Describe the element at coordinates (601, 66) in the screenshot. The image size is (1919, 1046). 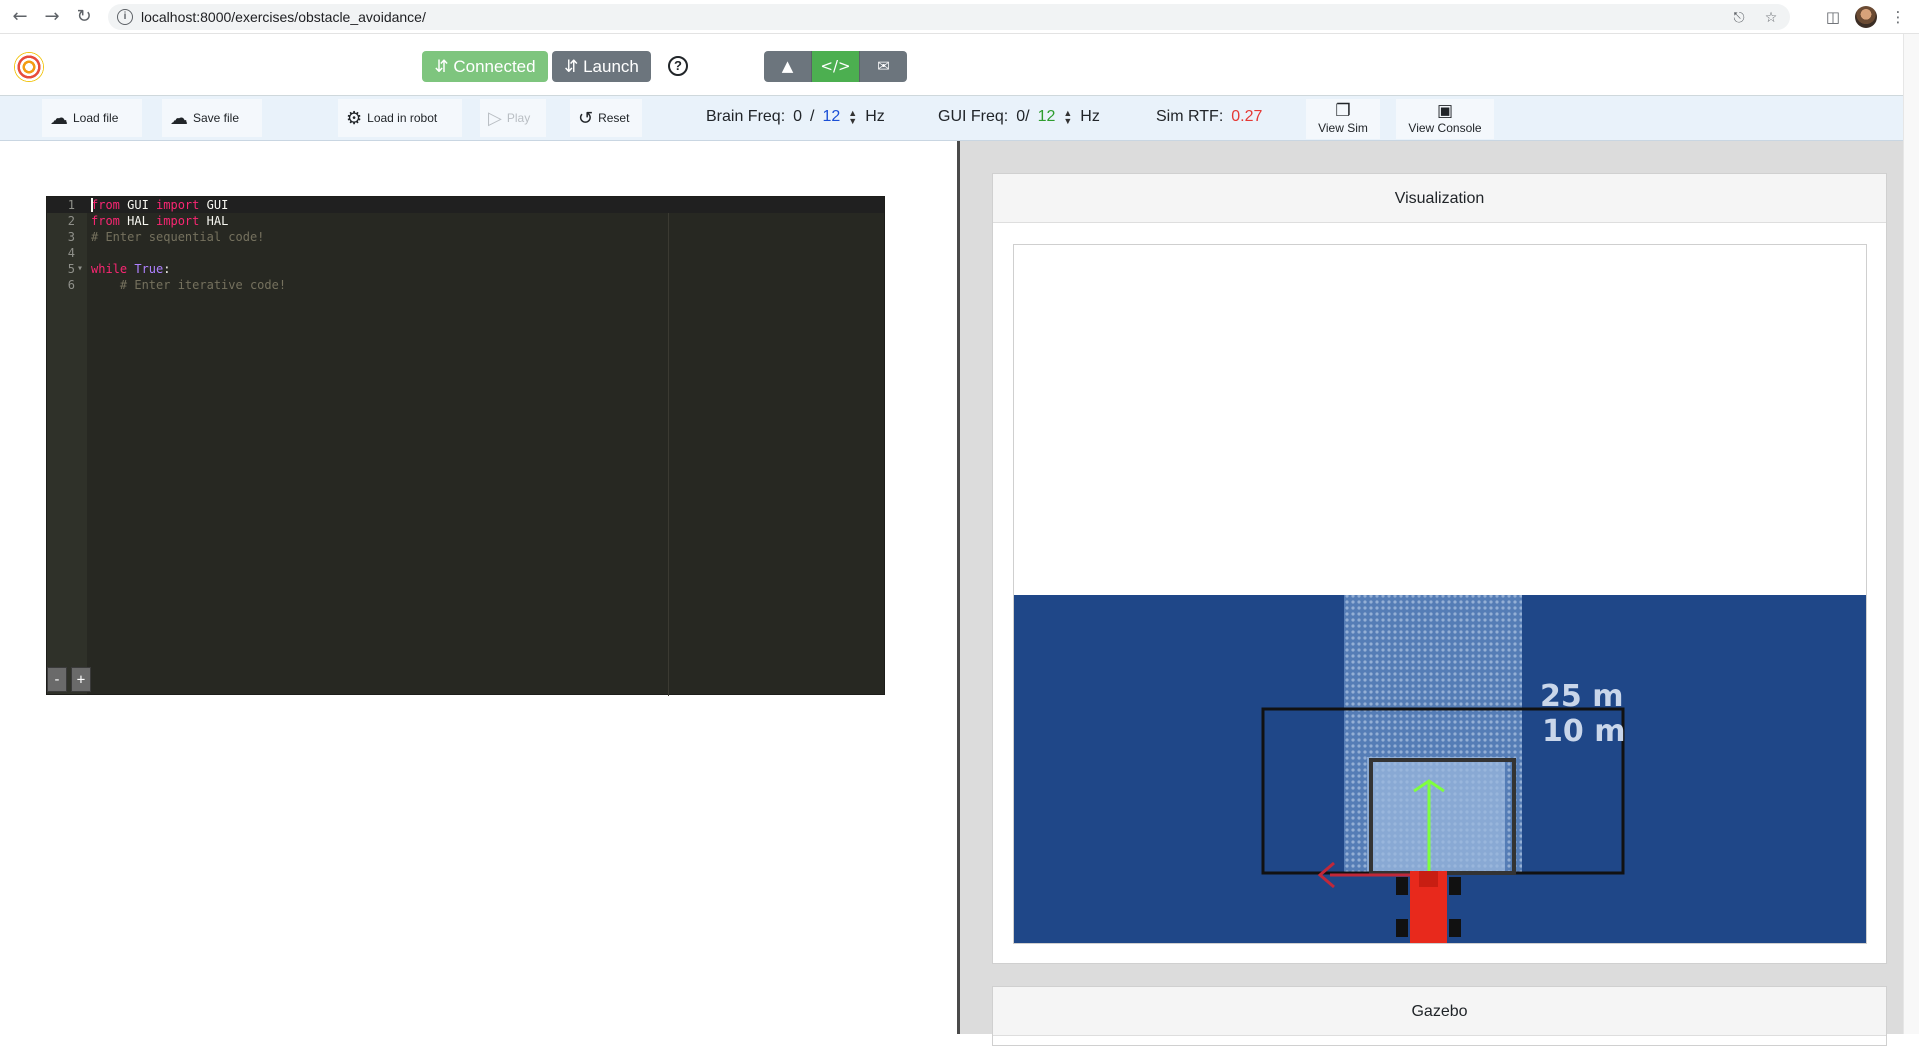
I see `launch-button: ⇵ Launch` at that location.